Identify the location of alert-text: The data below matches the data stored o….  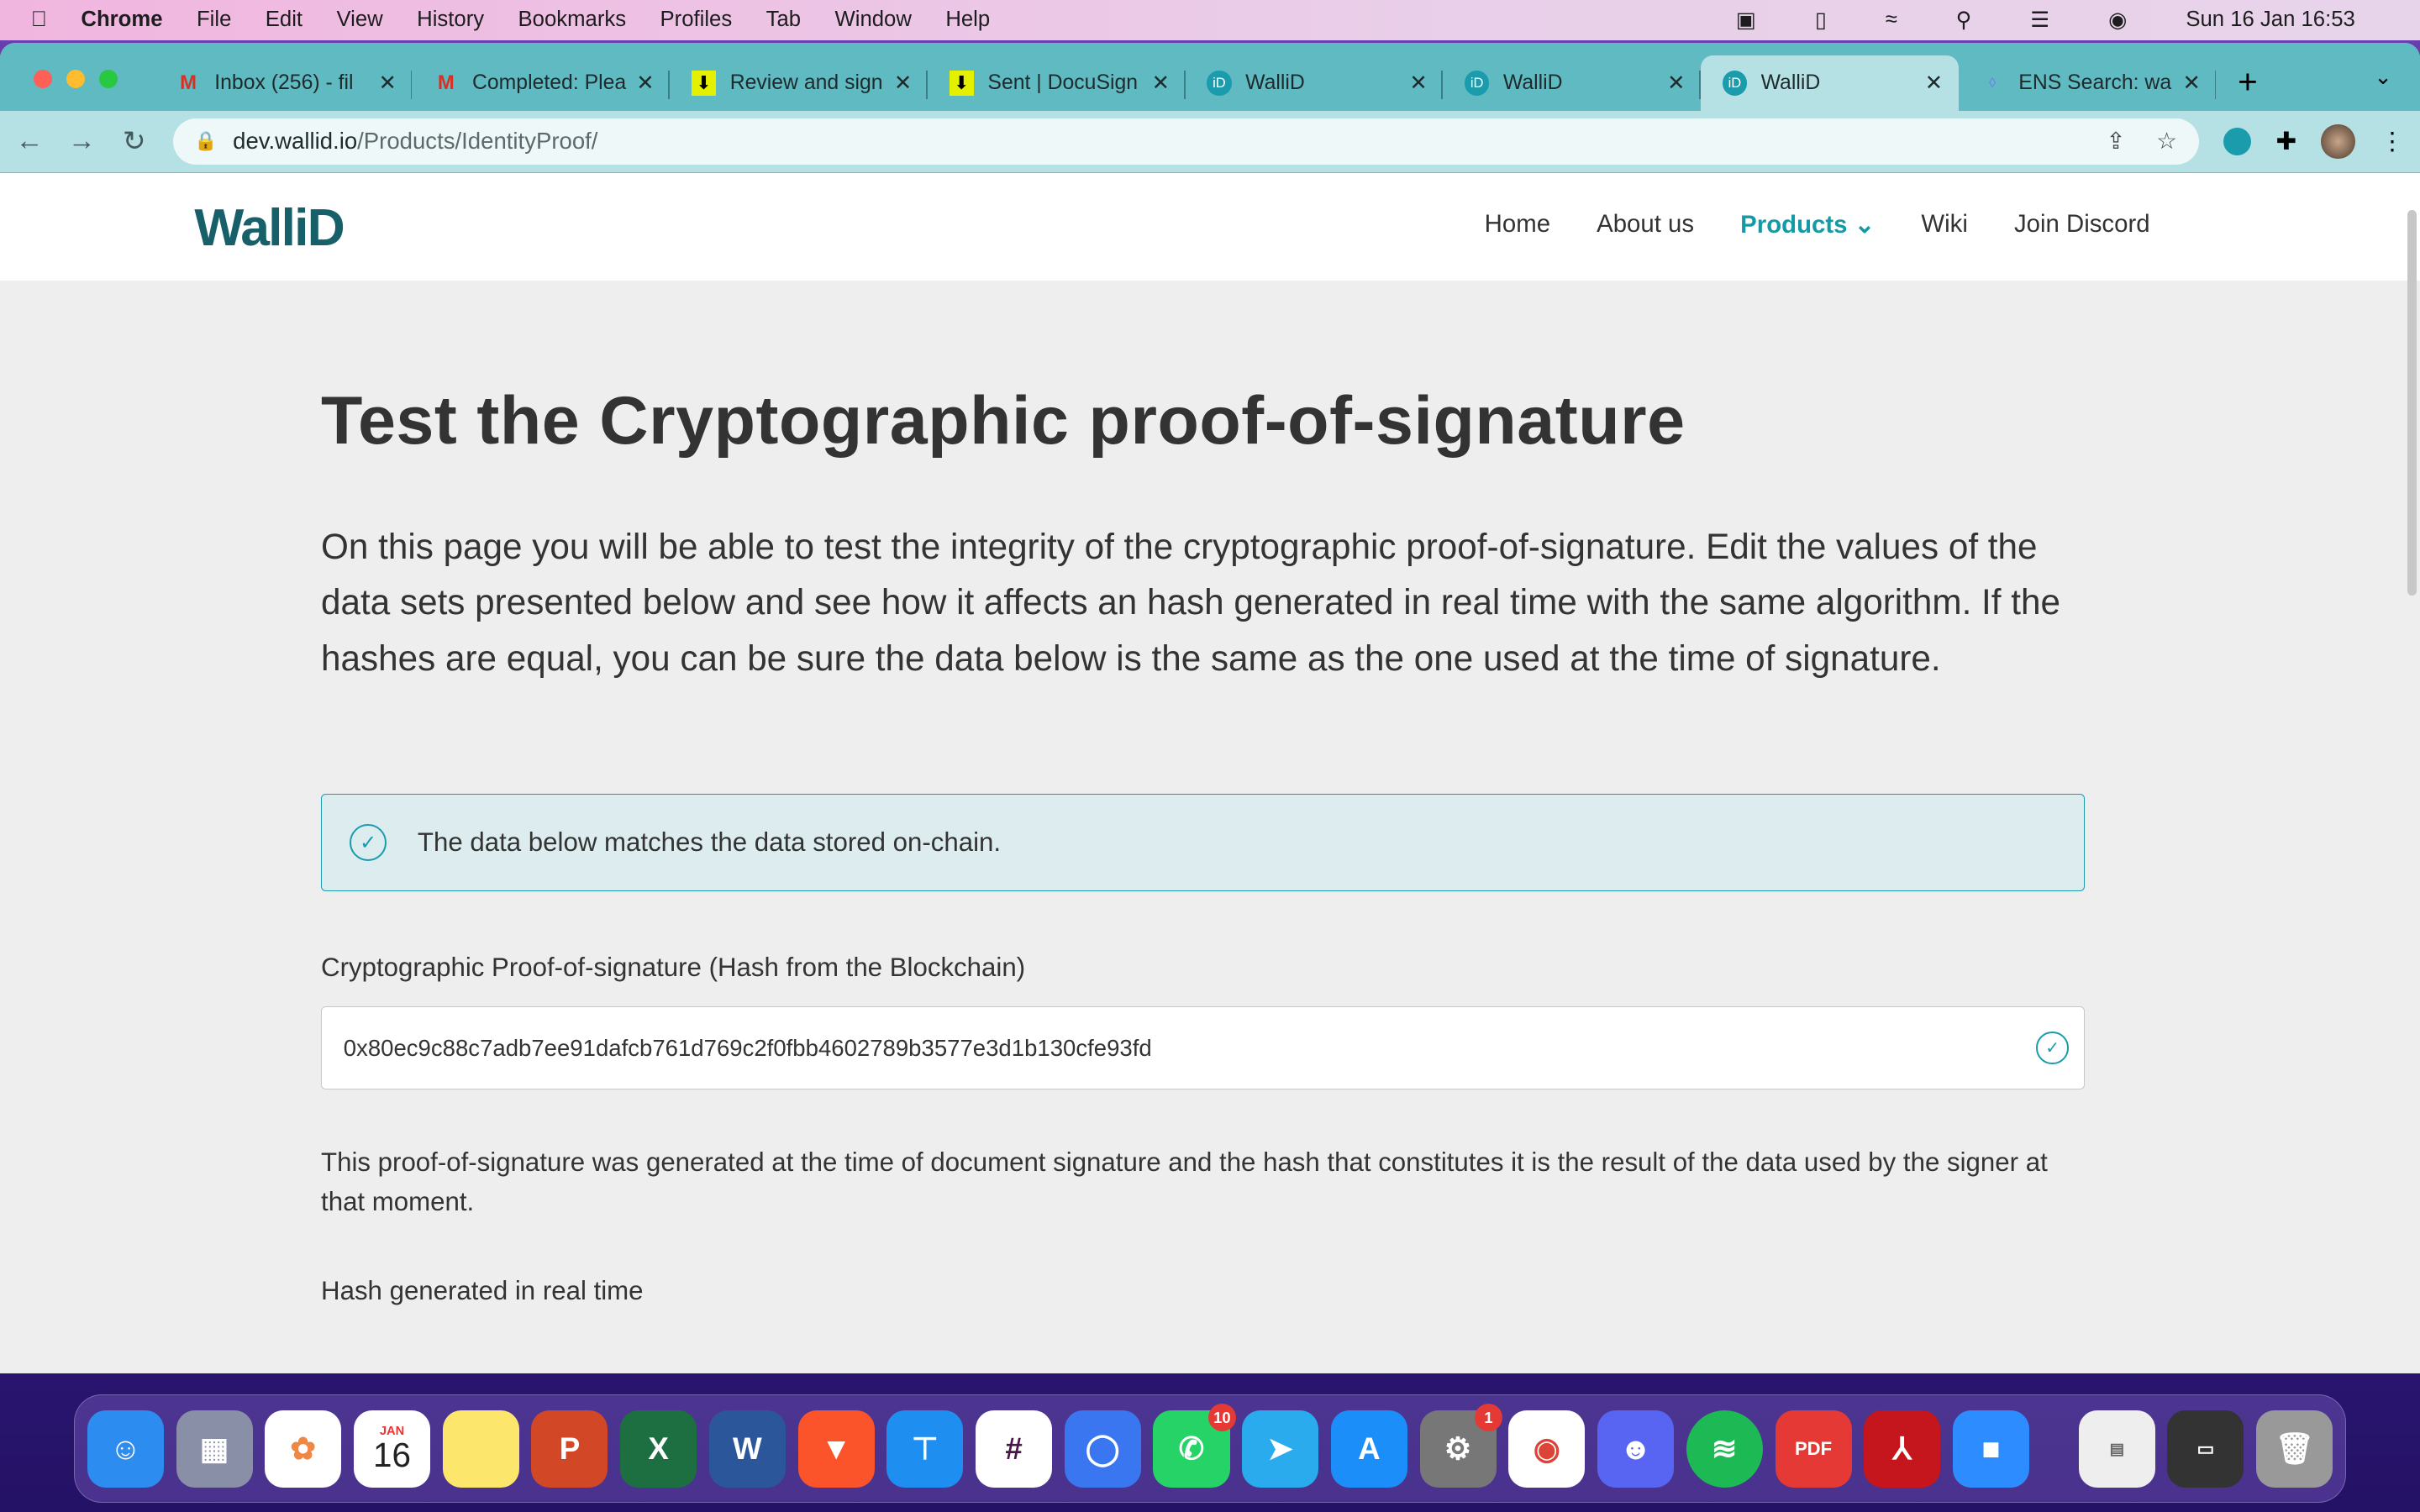
(709, 842).